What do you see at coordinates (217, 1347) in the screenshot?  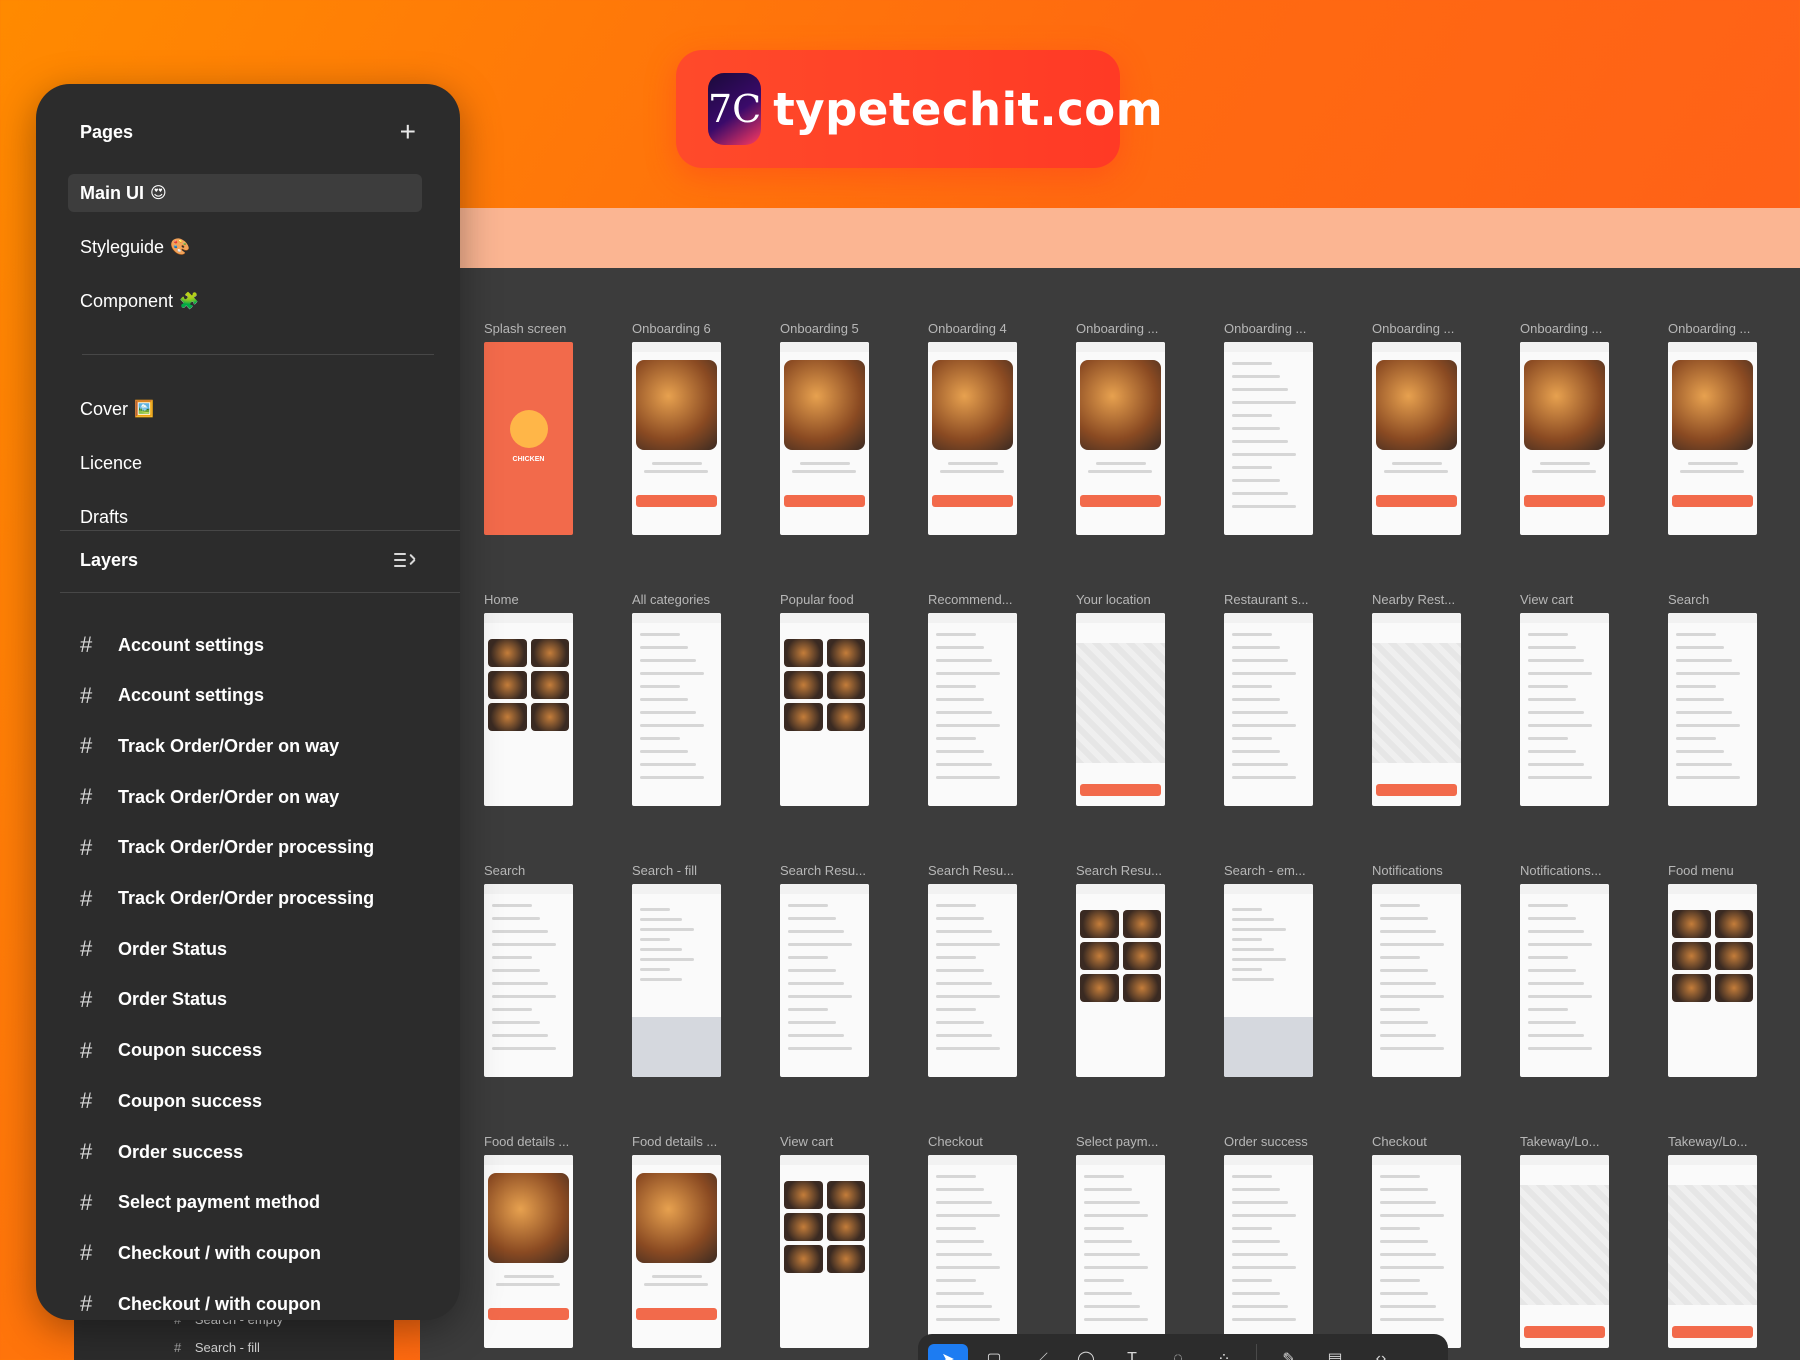 I see `layer-row-search-fill: # Search - fill` at bounding box center [217, 1347].